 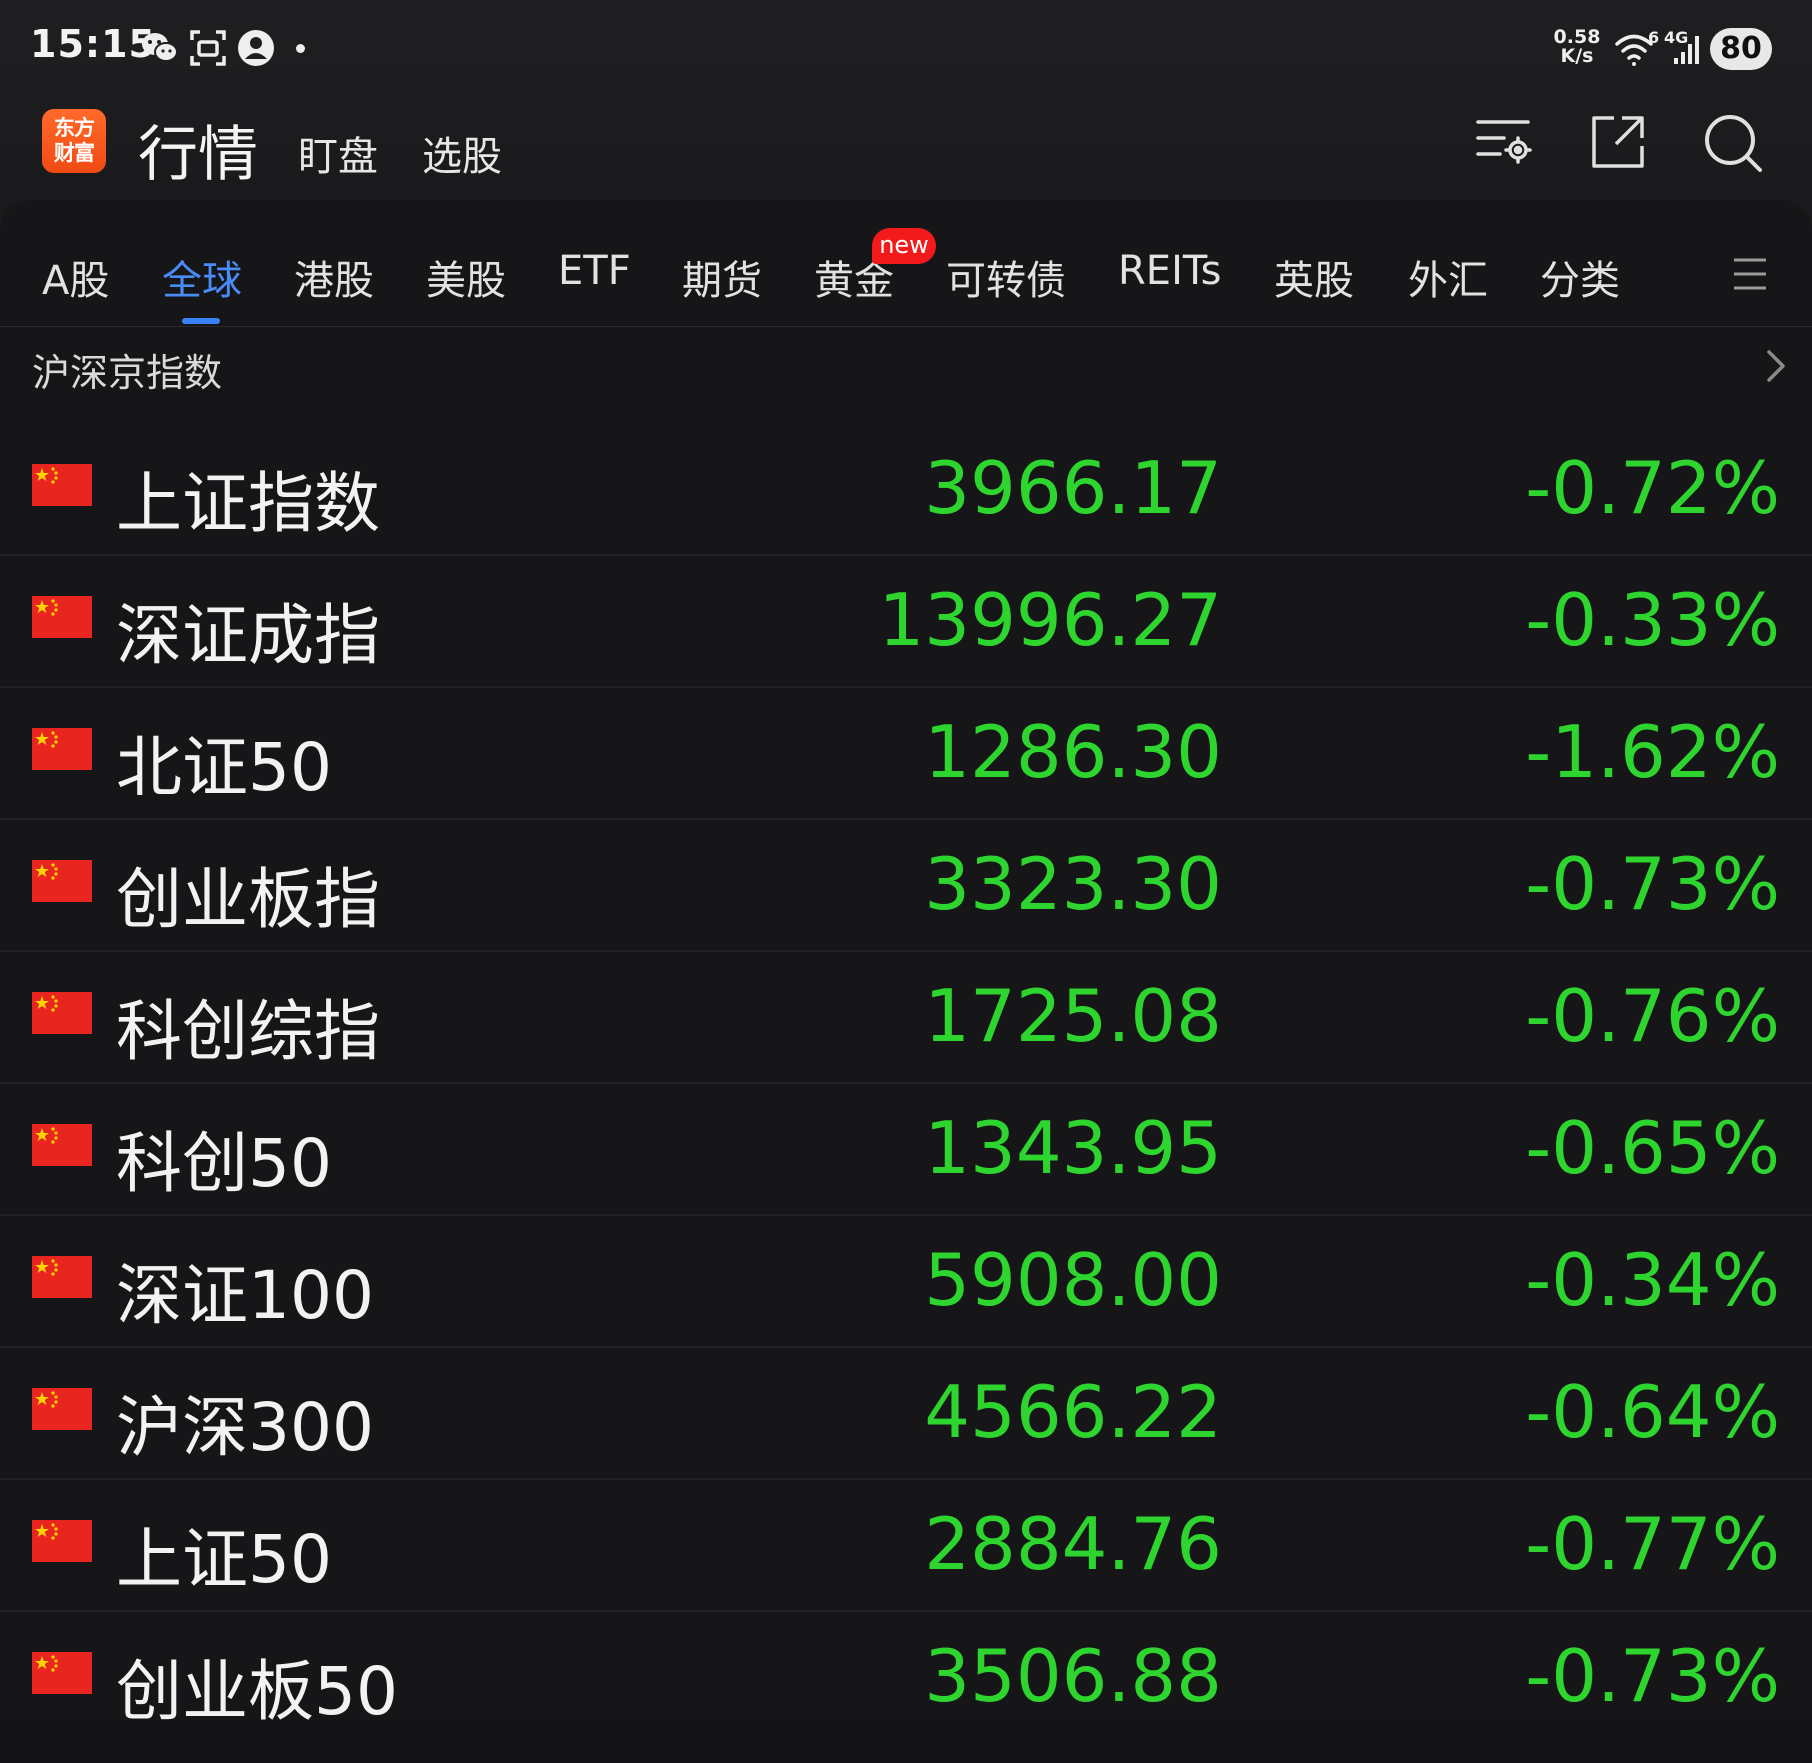 What do you see at coordinates (198, 149) in the screenshot?
I see `page-title: 行情` at bounding box center [198, 149].